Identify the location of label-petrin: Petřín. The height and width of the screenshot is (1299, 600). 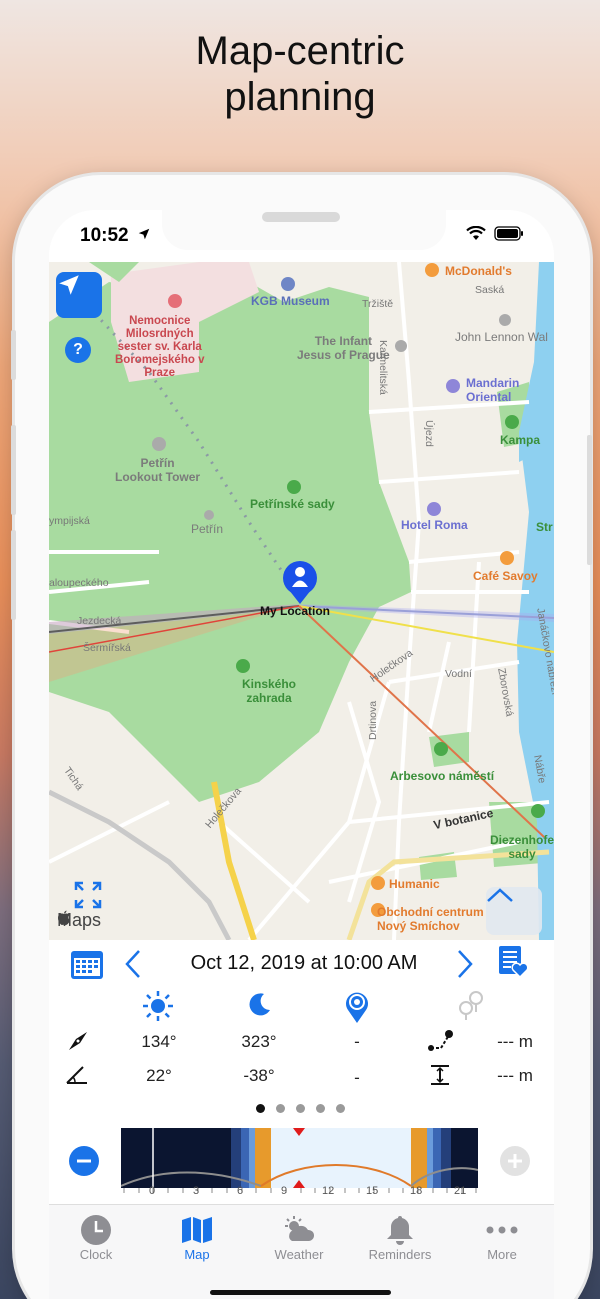
(207, 529).